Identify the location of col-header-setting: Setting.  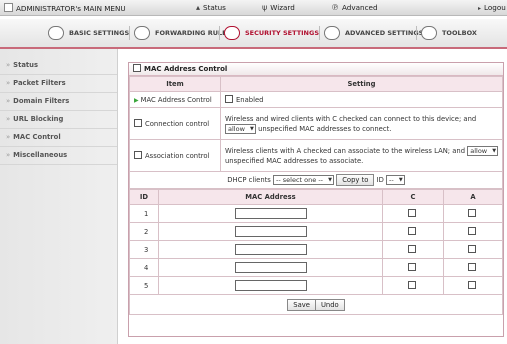
(361, 84).